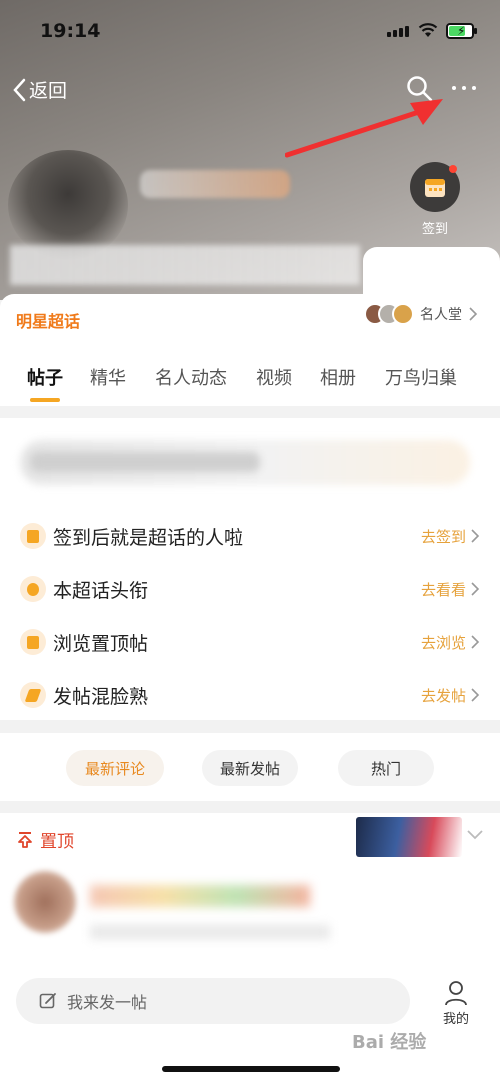 The height and width of the screenshot is (1082, 500). What do you see at coordinates (250, 350) in the screenshot?
I see `community-card: 明星超话 名人堂 帖子 精华 名人动态 视频 相册 万鸟归巢` at bounding box center [250, 350].